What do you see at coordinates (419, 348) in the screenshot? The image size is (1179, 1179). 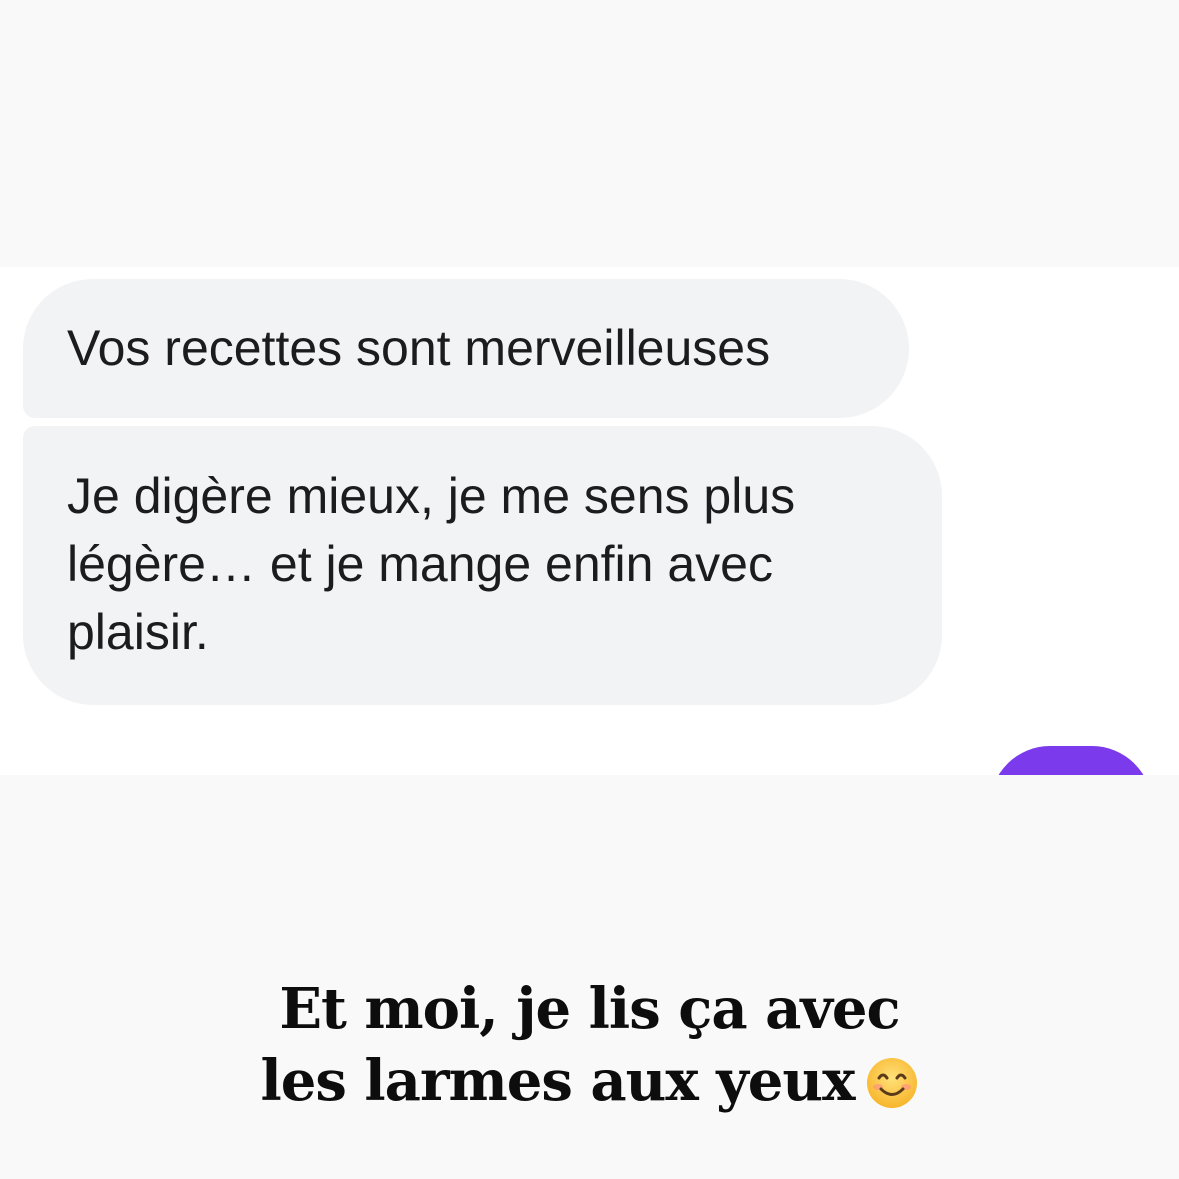 I see `message-text: Vos recettes sont merveilleuses` at bounding box center [419, 348].